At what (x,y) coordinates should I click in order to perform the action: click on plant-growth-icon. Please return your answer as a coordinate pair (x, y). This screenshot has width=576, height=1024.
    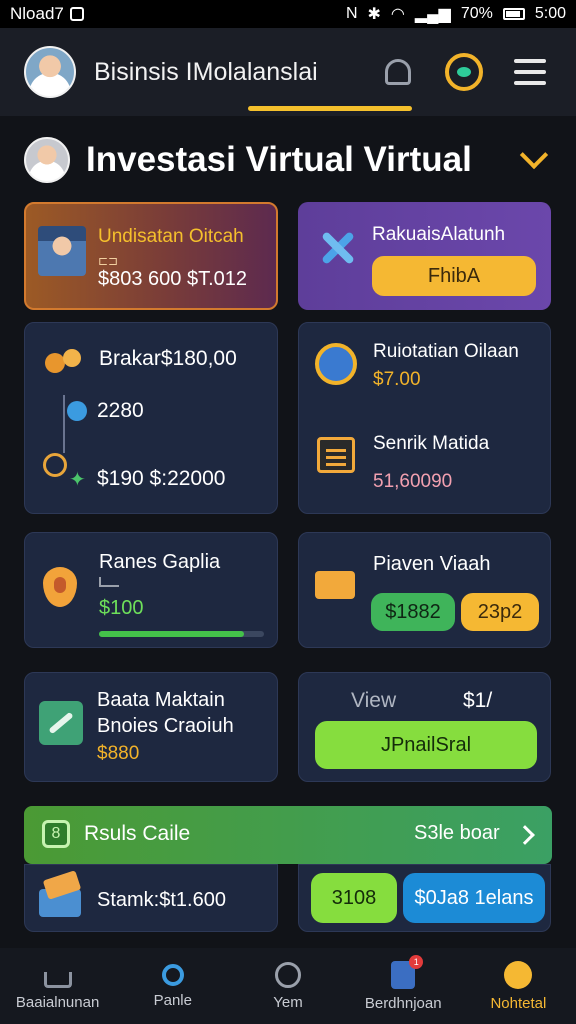
    Looking at the image, I should click on (61, 723).